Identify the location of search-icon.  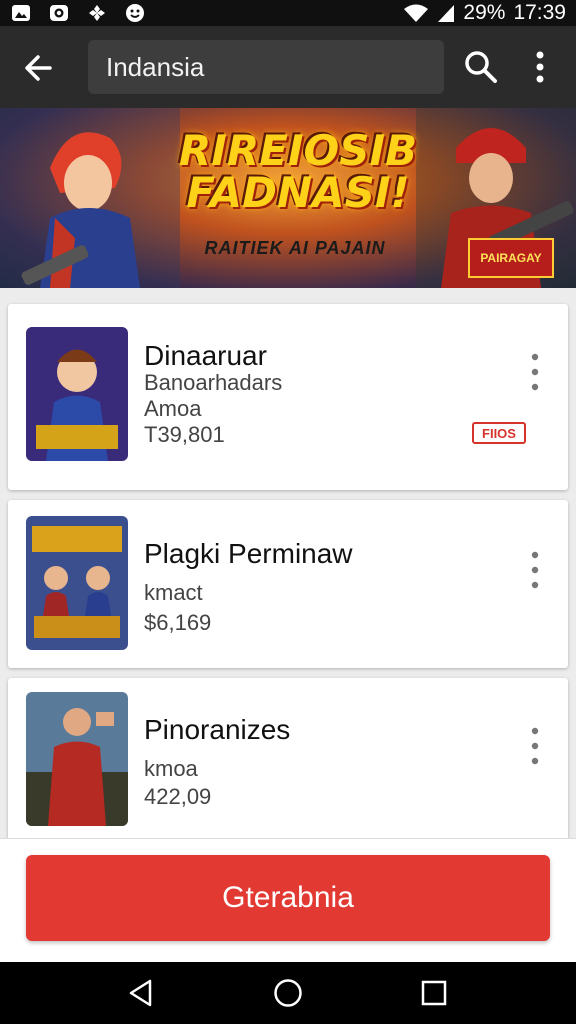
(481, 67).